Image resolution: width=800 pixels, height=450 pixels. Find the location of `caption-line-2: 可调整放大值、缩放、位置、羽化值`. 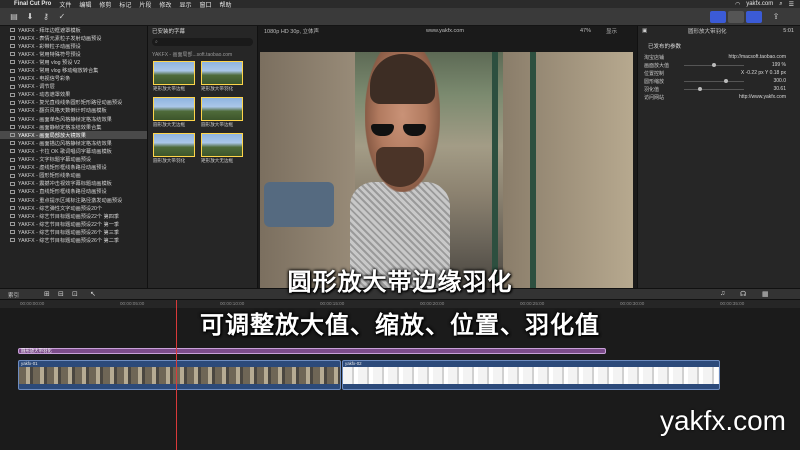

caption-line-2: 可调整放大值、缩放、位置、羽化值 is located at coordinates (400, 325).